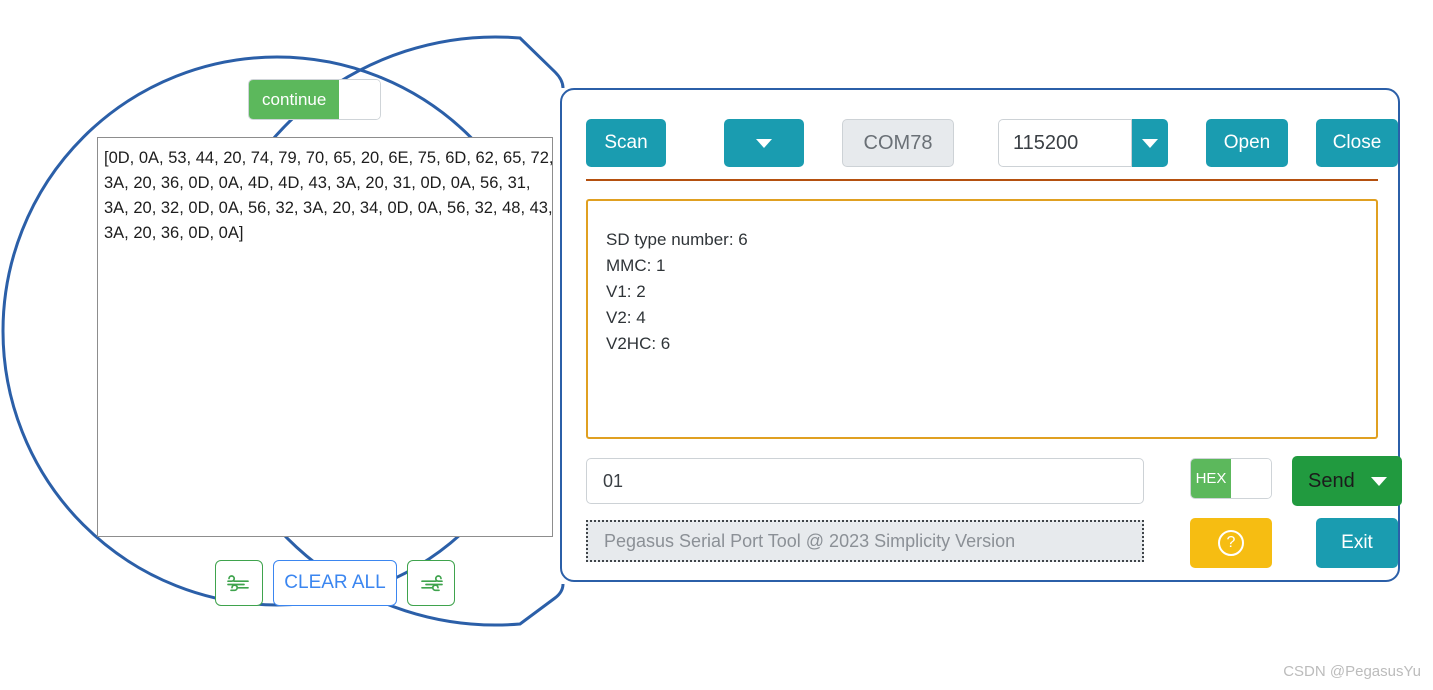  What do you see at coordinates (1357, 543) in the screenshot?
I see `exit-button: Exit` at bounding box center [1357, 543].